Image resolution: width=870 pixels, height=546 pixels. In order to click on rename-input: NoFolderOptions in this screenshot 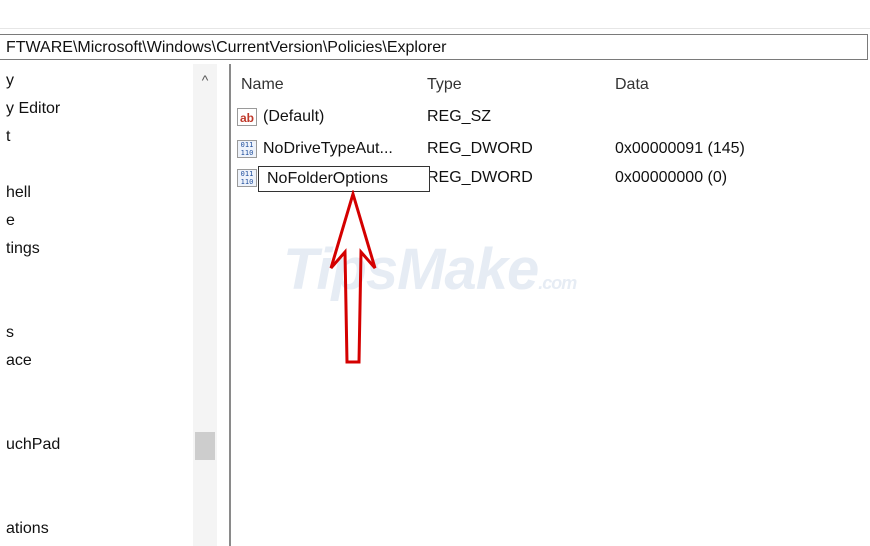, I will do `click(344, 179)`.